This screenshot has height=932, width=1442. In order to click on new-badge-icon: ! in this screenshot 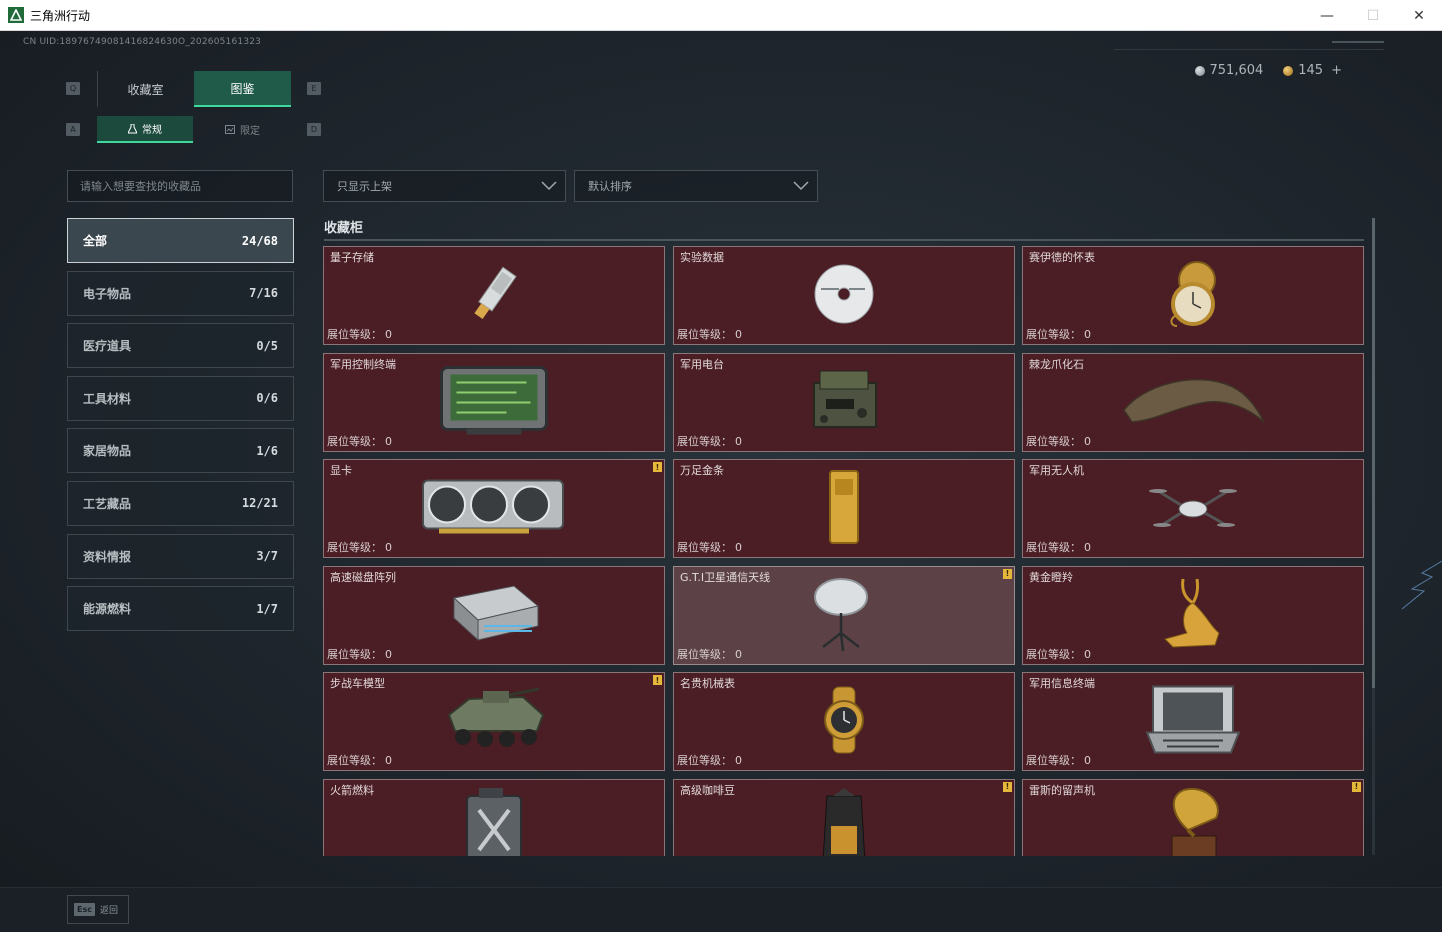, I will do `click(1007, 573)`.